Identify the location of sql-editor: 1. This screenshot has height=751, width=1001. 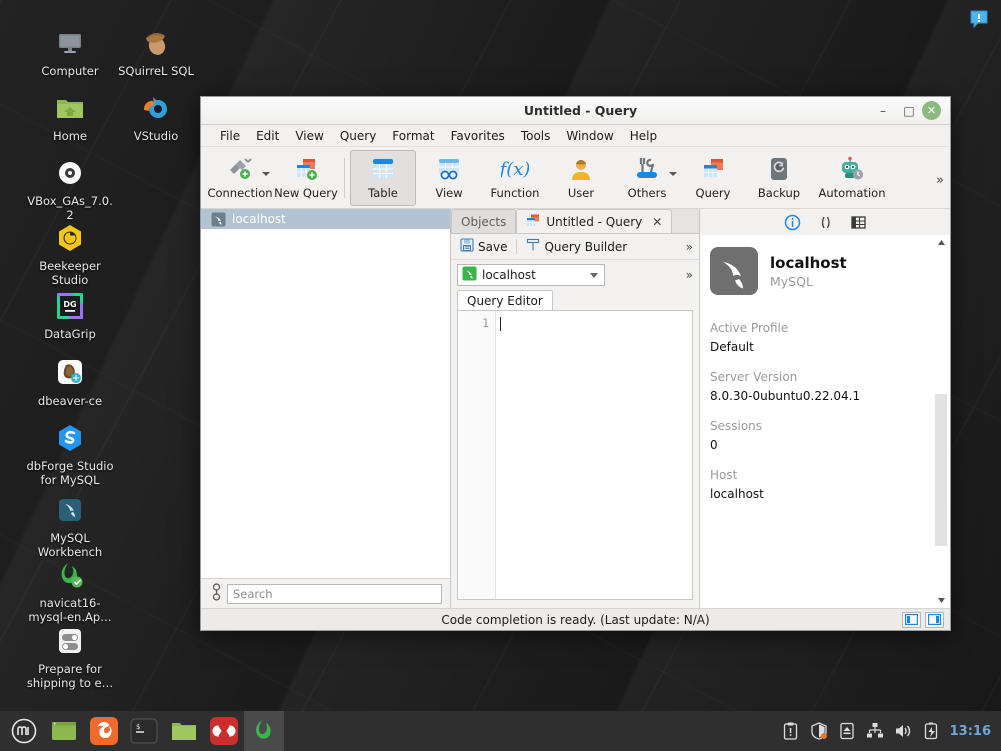
(575, 455).